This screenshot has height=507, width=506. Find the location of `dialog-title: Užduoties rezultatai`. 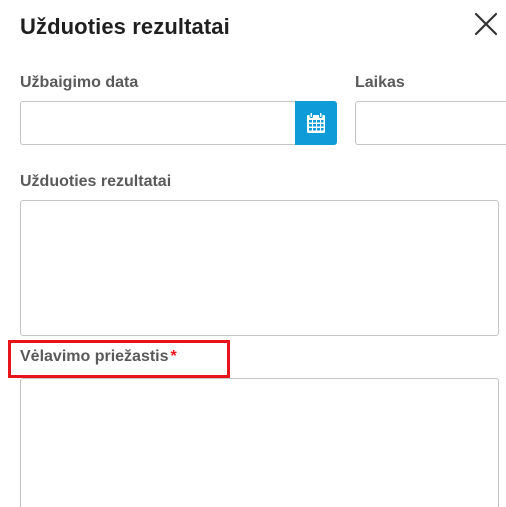

dialog-title: Užduoties rezultatai is located at coordinates (125, 26).